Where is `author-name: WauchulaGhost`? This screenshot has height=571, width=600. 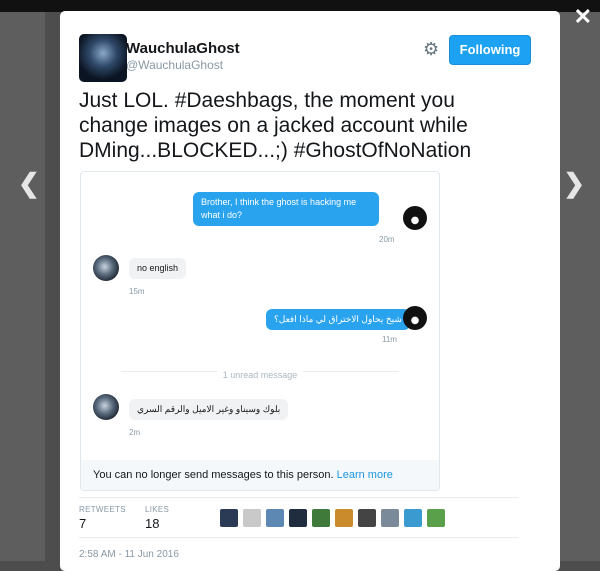 author-name: WauchulaGhost is located at coordinates (183, 48).